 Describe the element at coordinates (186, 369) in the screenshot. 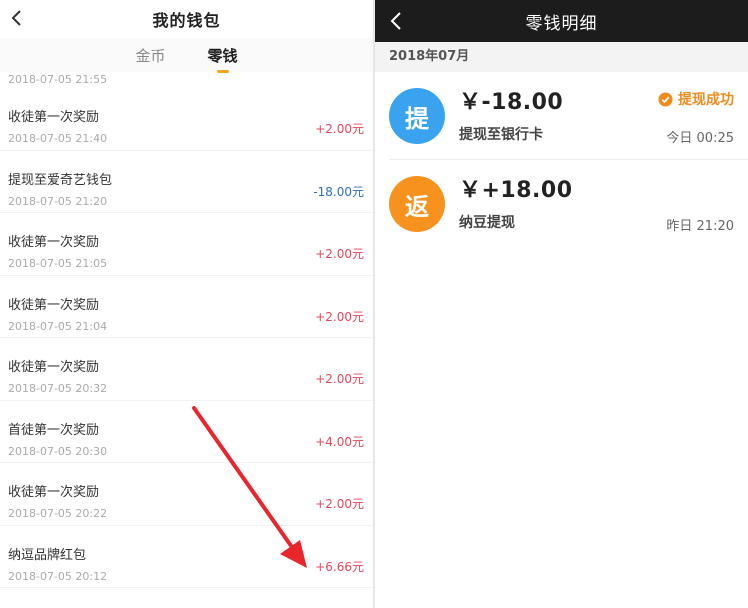

I see `list-item: 收徒第一次奖励 2018-07-05 20:32 +2.00元` at that location.